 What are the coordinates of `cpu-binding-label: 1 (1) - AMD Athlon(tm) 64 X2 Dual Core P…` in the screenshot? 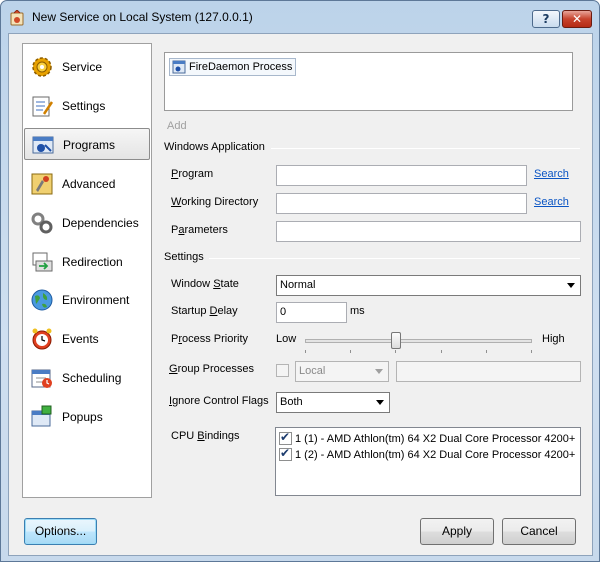 It's located at (435, 439).